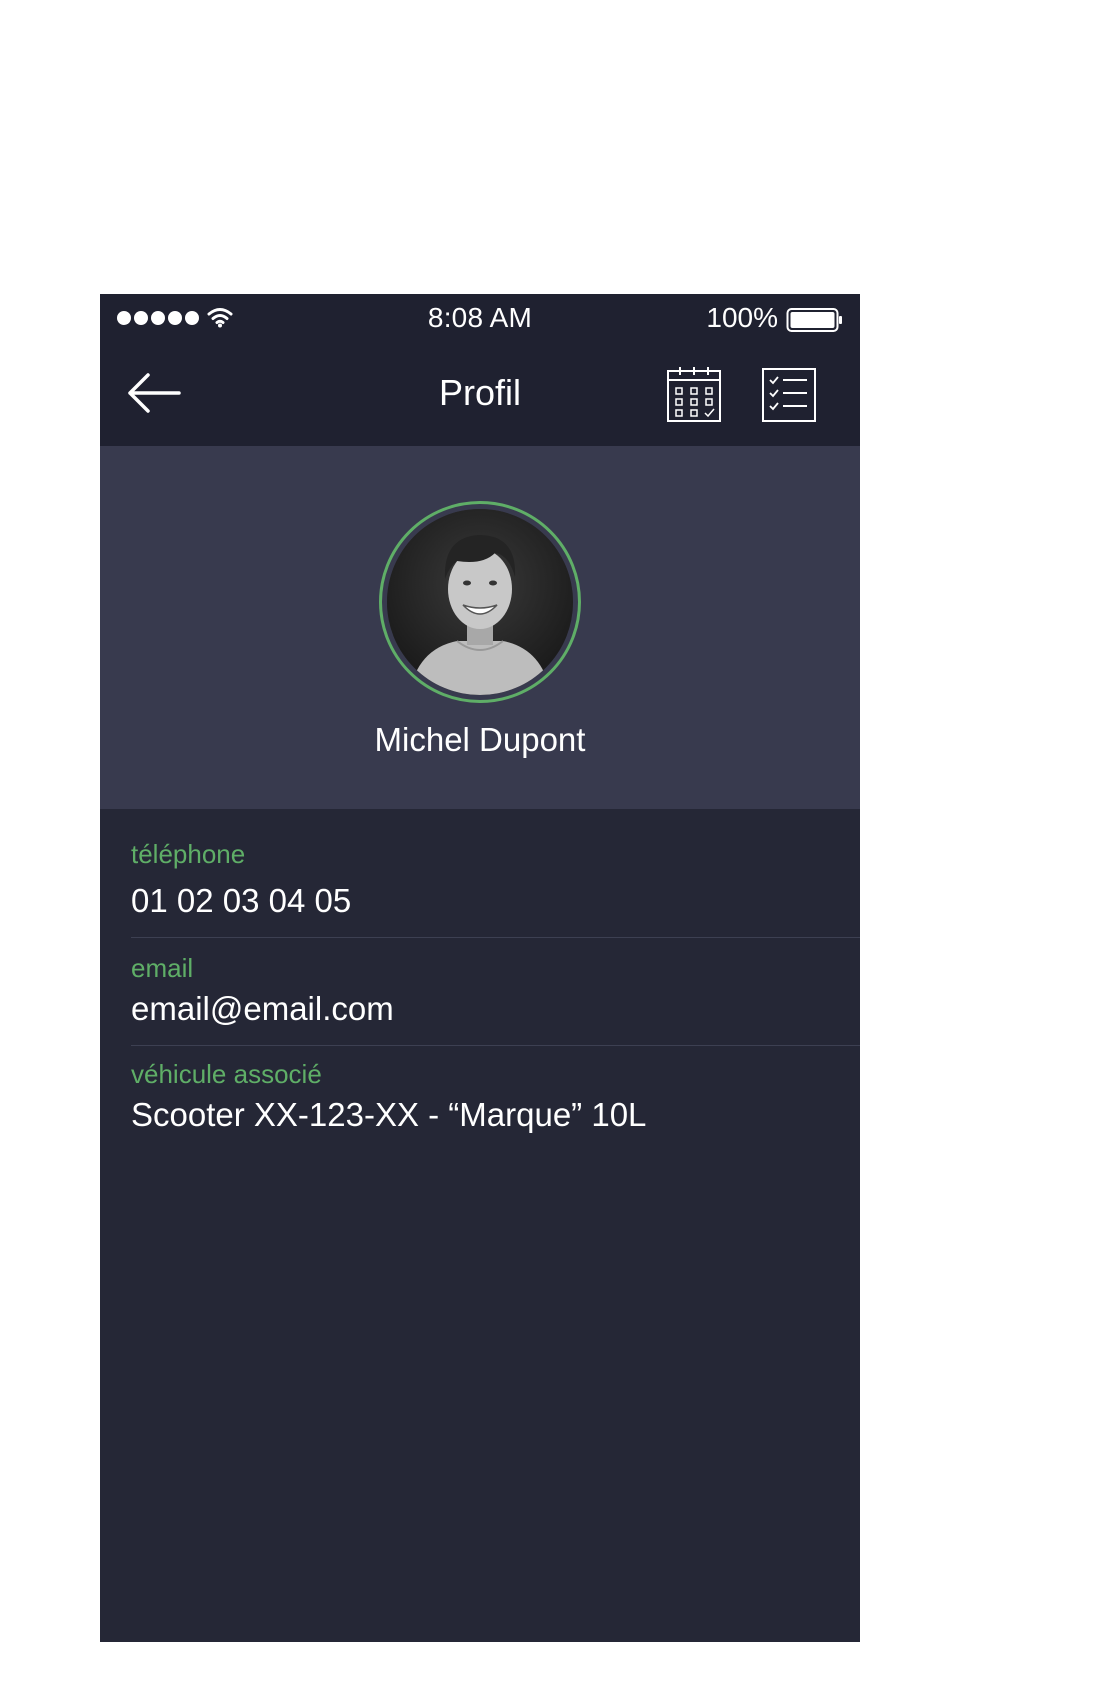 The width and height of the screenshot is (1118, 1690). Describe the element at coordinates (389, 1114) in the screenshot. I see `vehicle-value: Scooter XX-123-XX - “Marque” 10L` at that location.